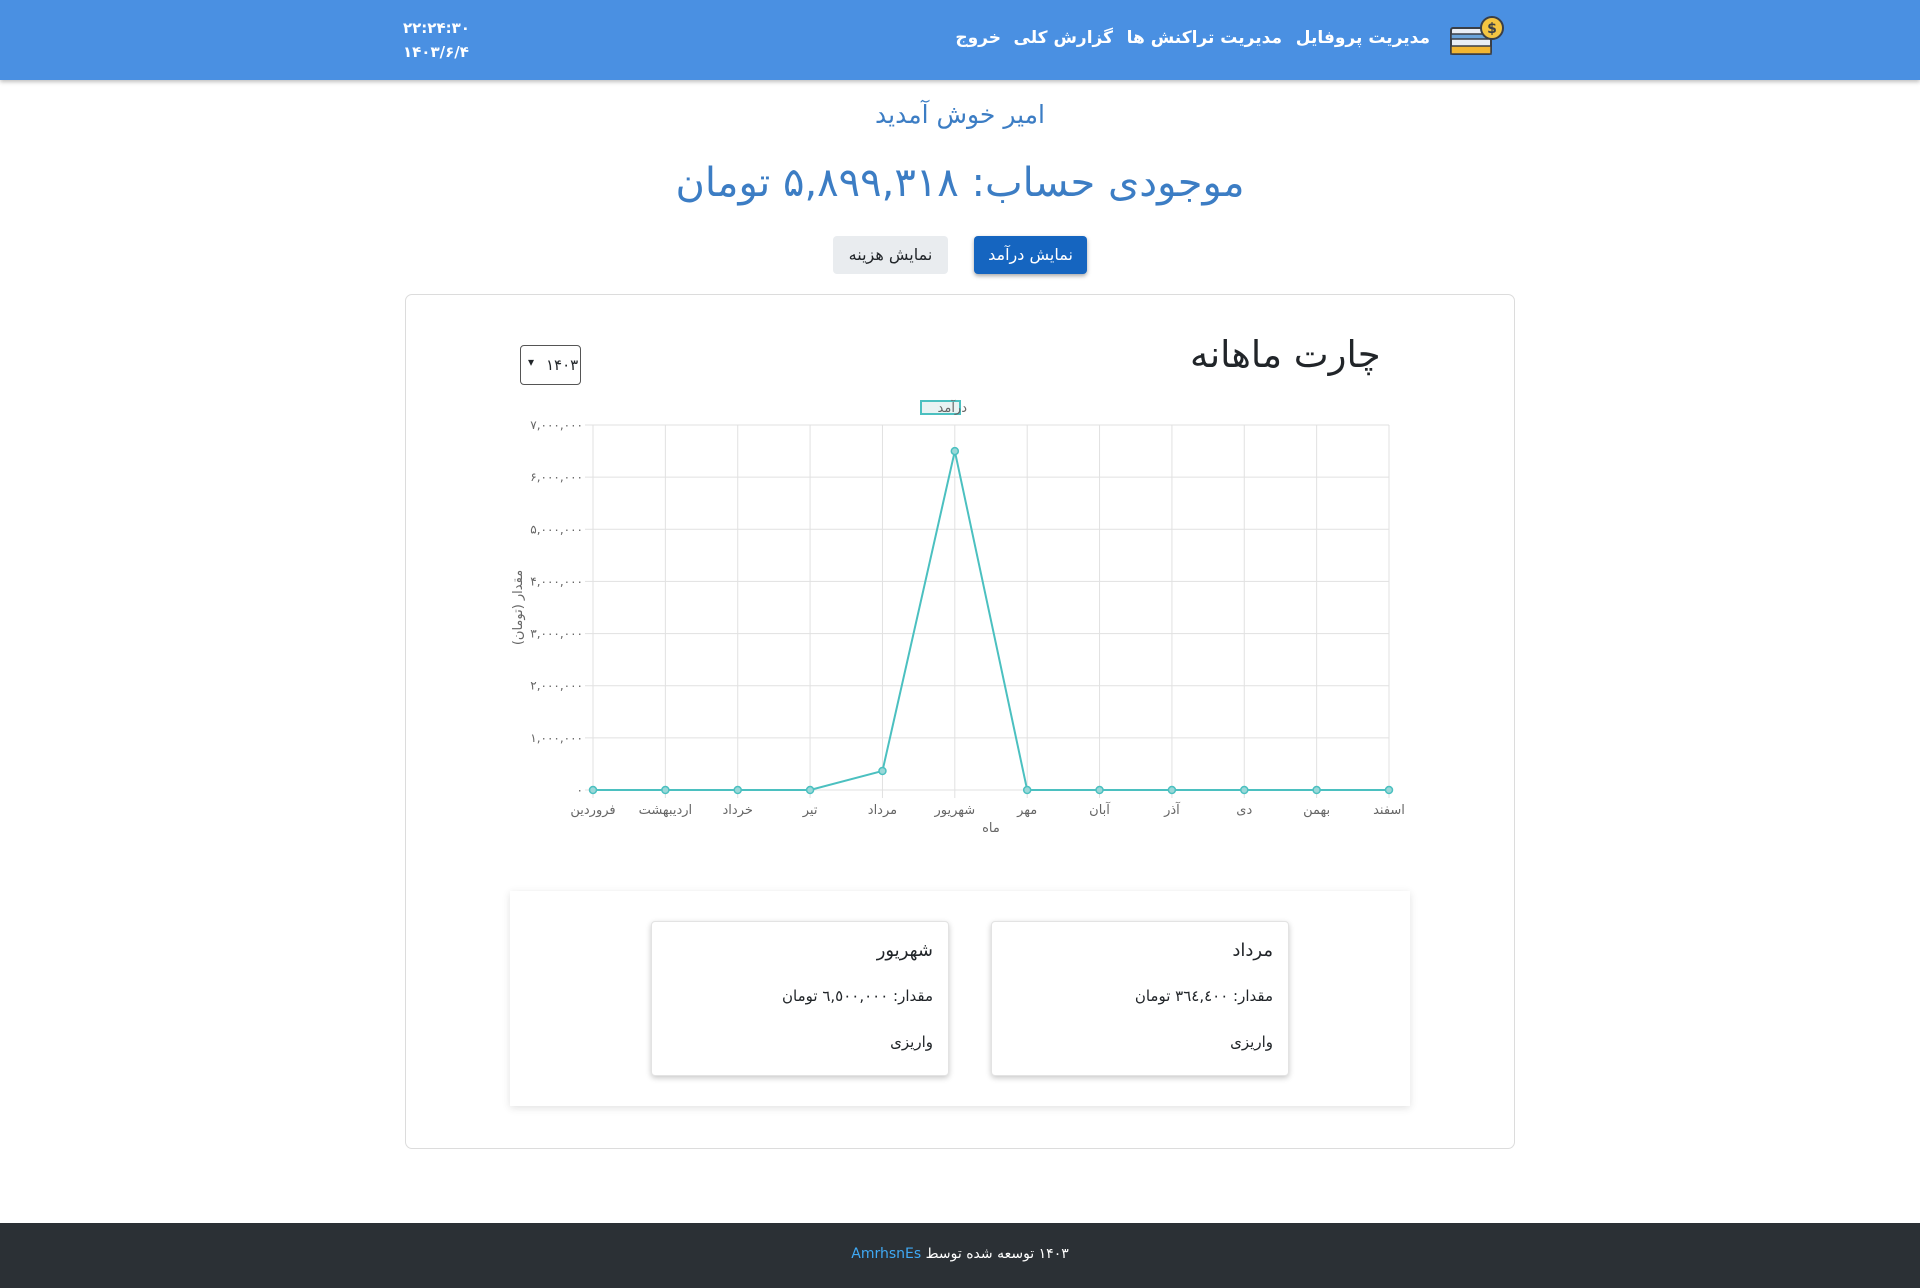  Describe the element at coordinates (991, 828) in the screenshot. I see `x-axis-title: ماه` at that location.